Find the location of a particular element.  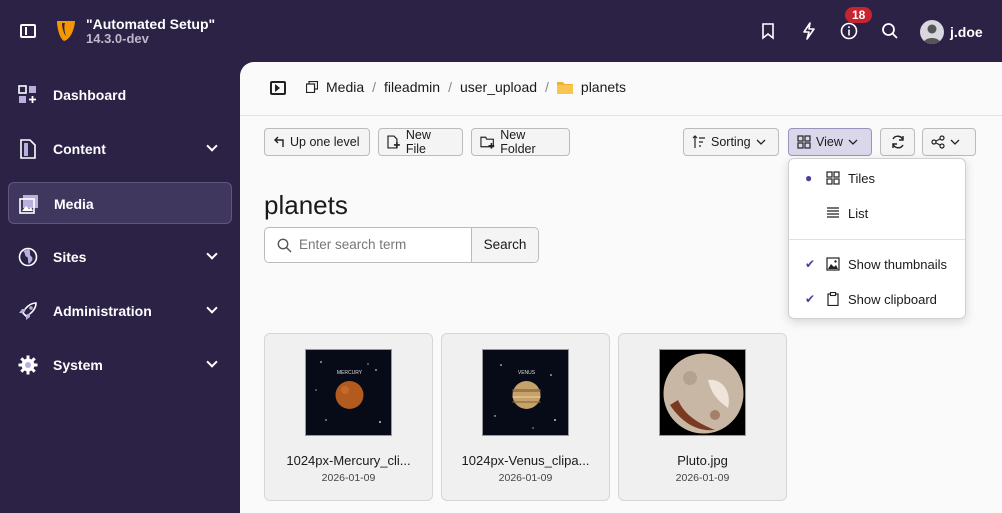

nav-item-content: Content is located at coordinates (120, 149).